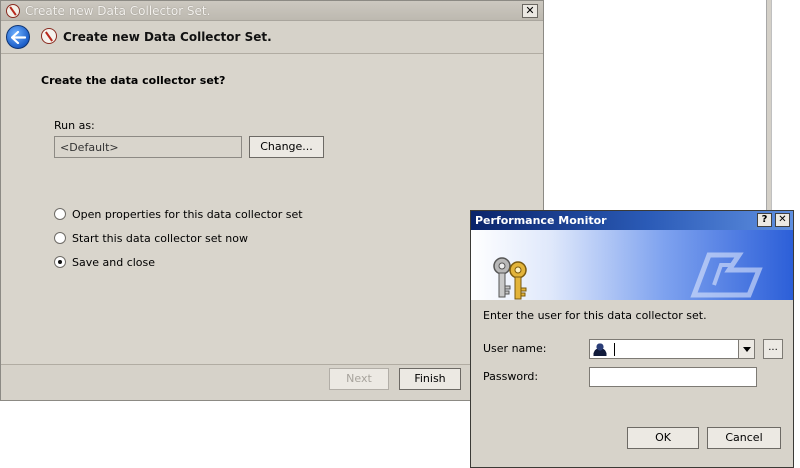 Image resolution: width=800 pixels, height=468 pixels. Describe the element at coordinates (160, 238) in the screenshot. I see `radio-label: Start this data collector set now` at that location.